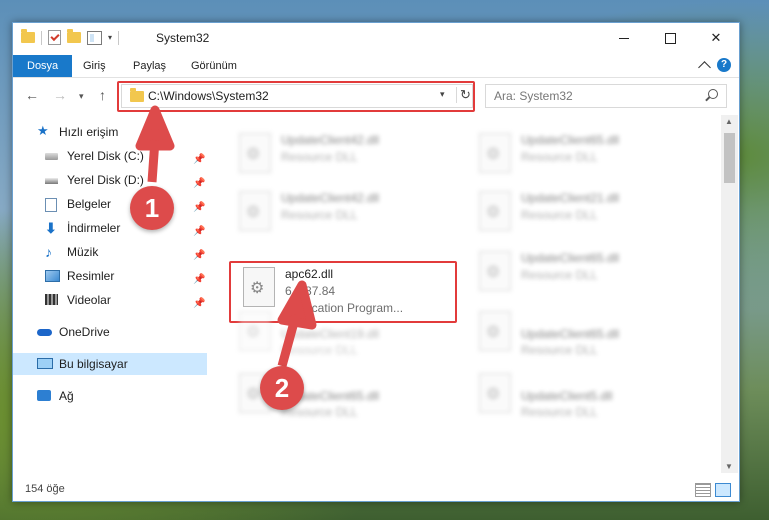 The height and width of the screenshot is (520, 769). Describe the element at coordinates (729, 294) in the screenshot. I see `vertical-scrollbar: ▲ ▼` at that location.